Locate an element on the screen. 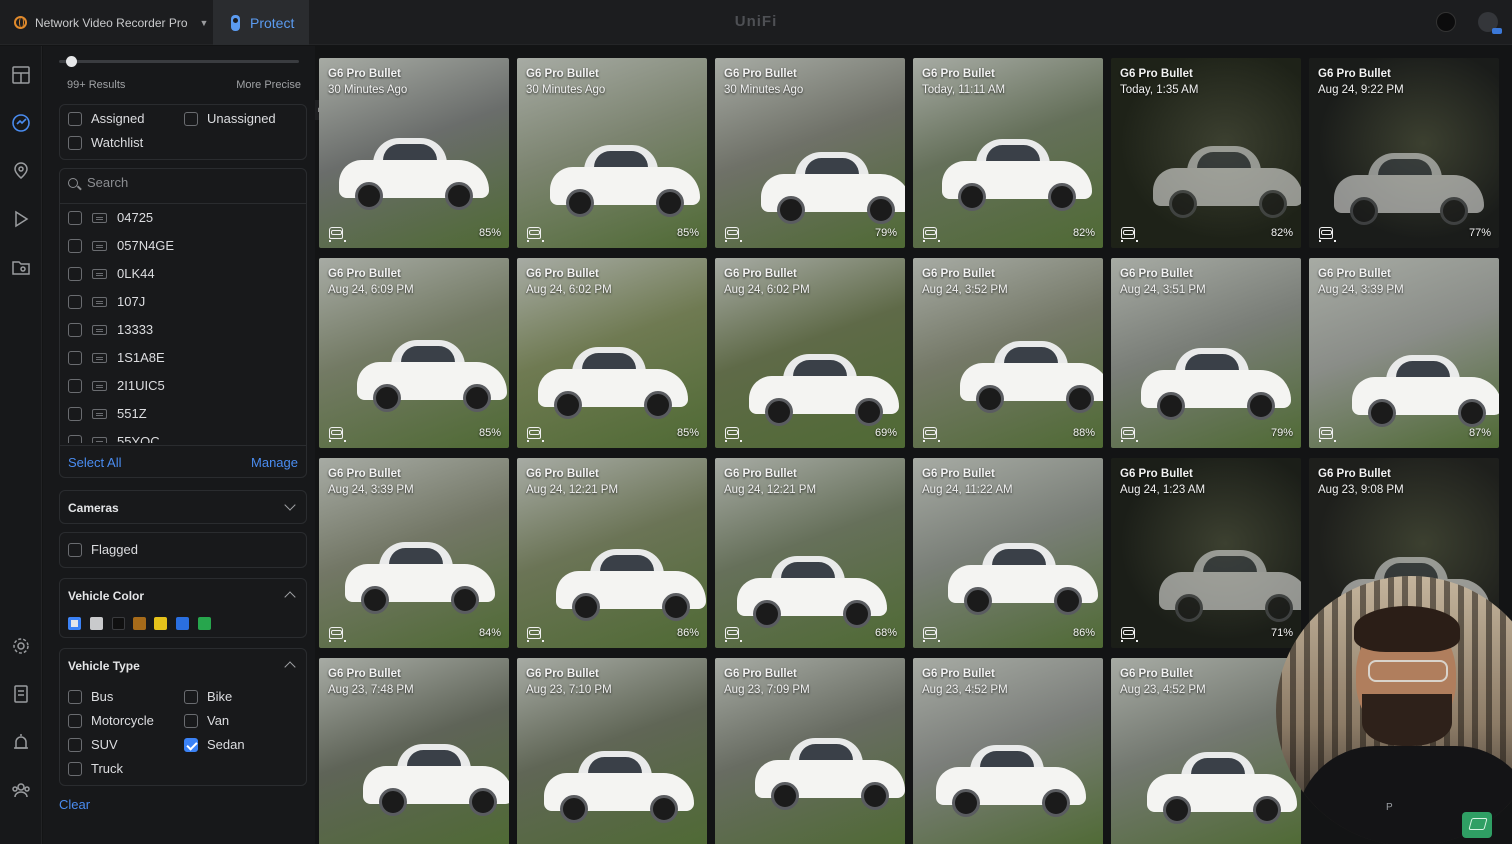 Image resolution: width=1512 pixels, height=844 pixels. theme-toggle-icon is located at coordinates (1446, 22).